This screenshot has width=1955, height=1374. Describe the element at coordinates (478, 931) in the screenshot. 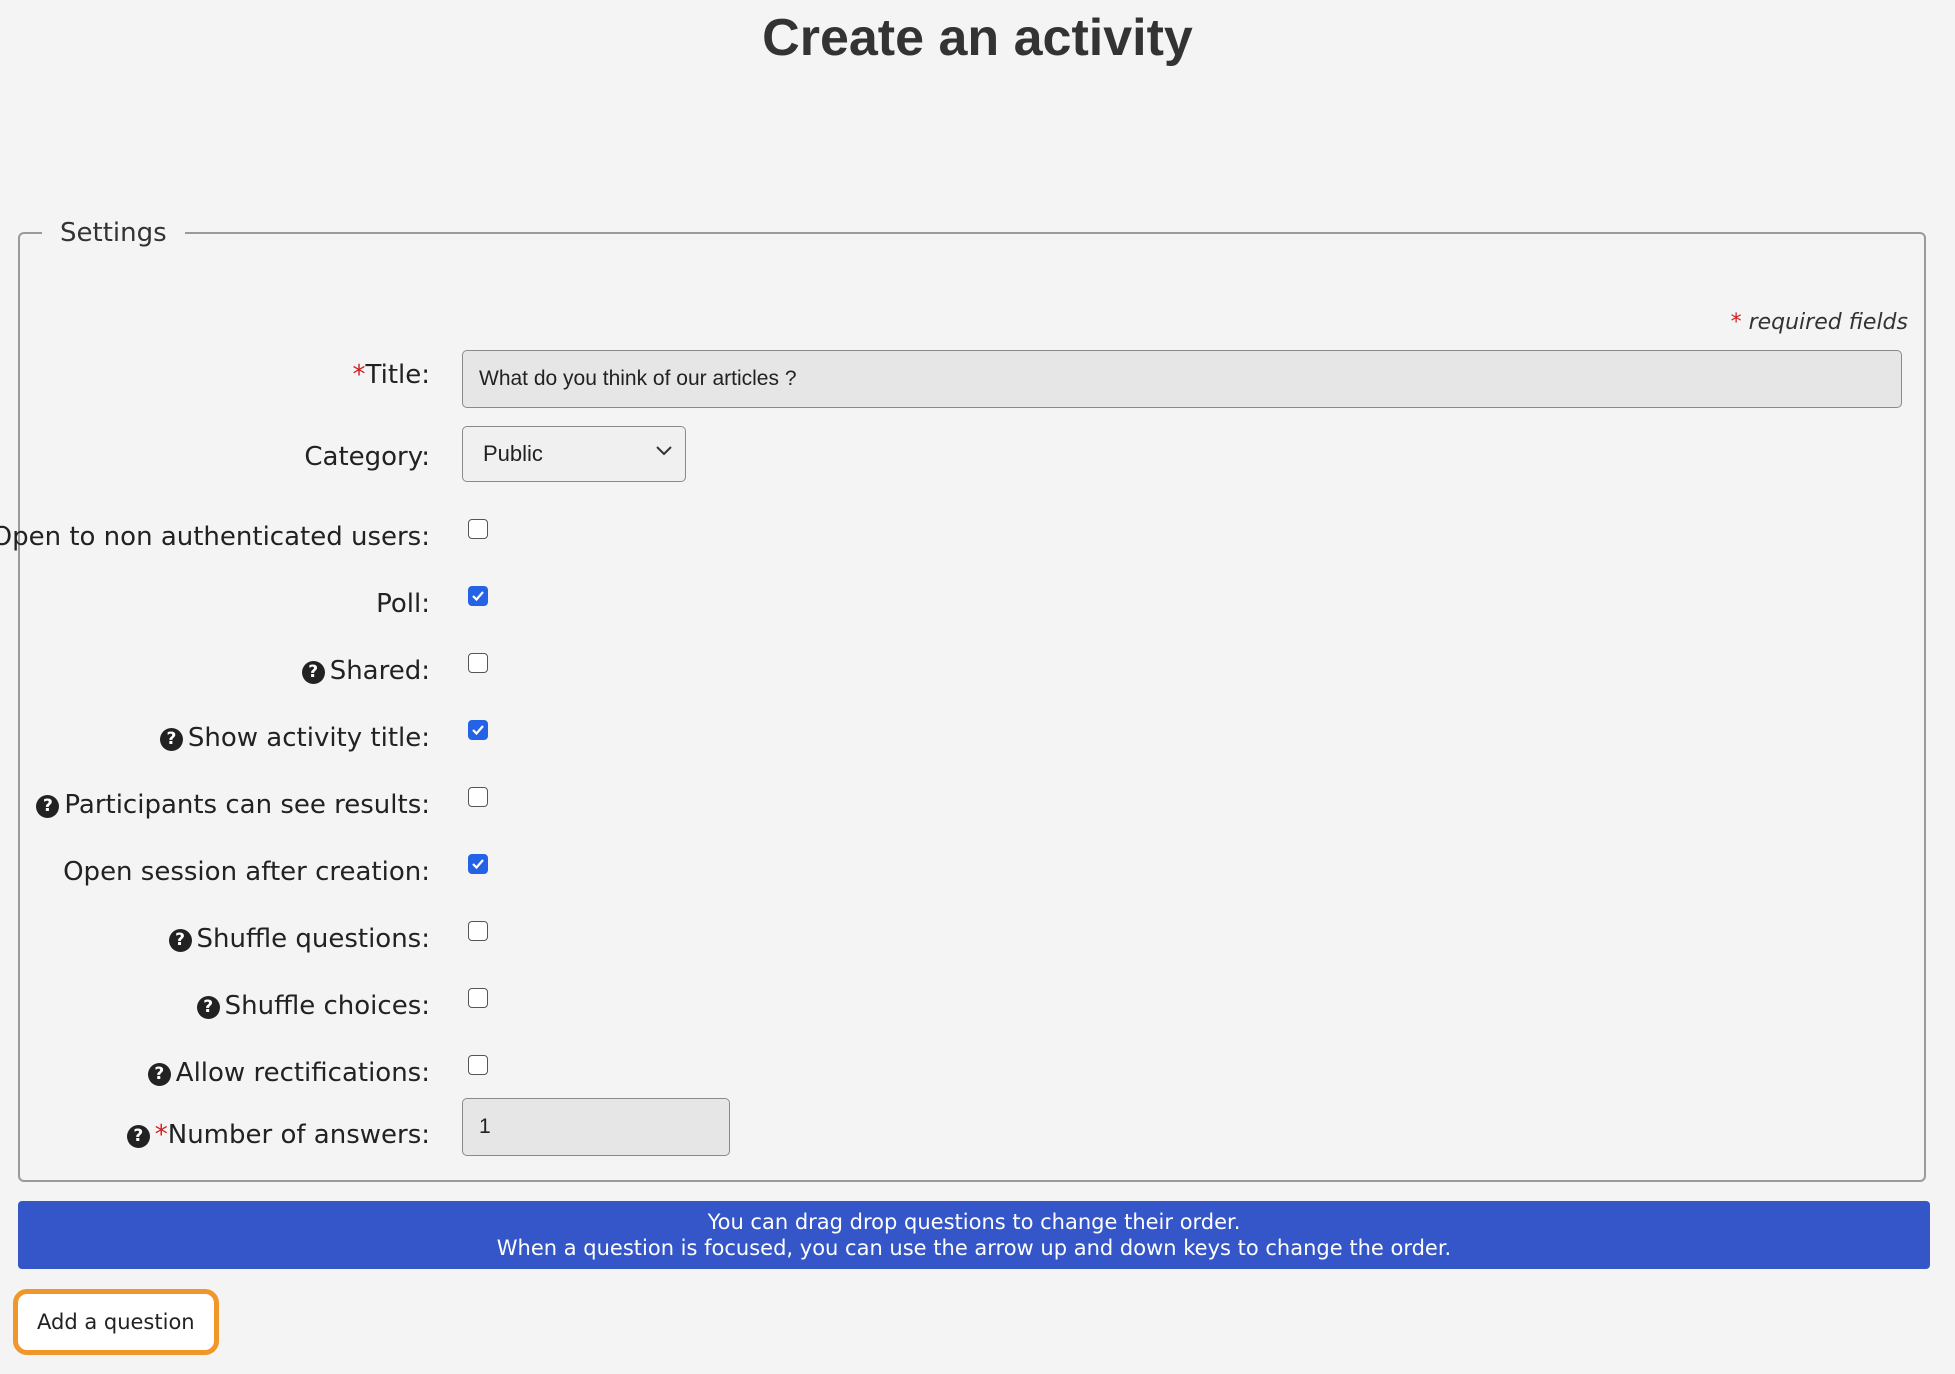

I see `checkbox-shuffle-questions` at that location.